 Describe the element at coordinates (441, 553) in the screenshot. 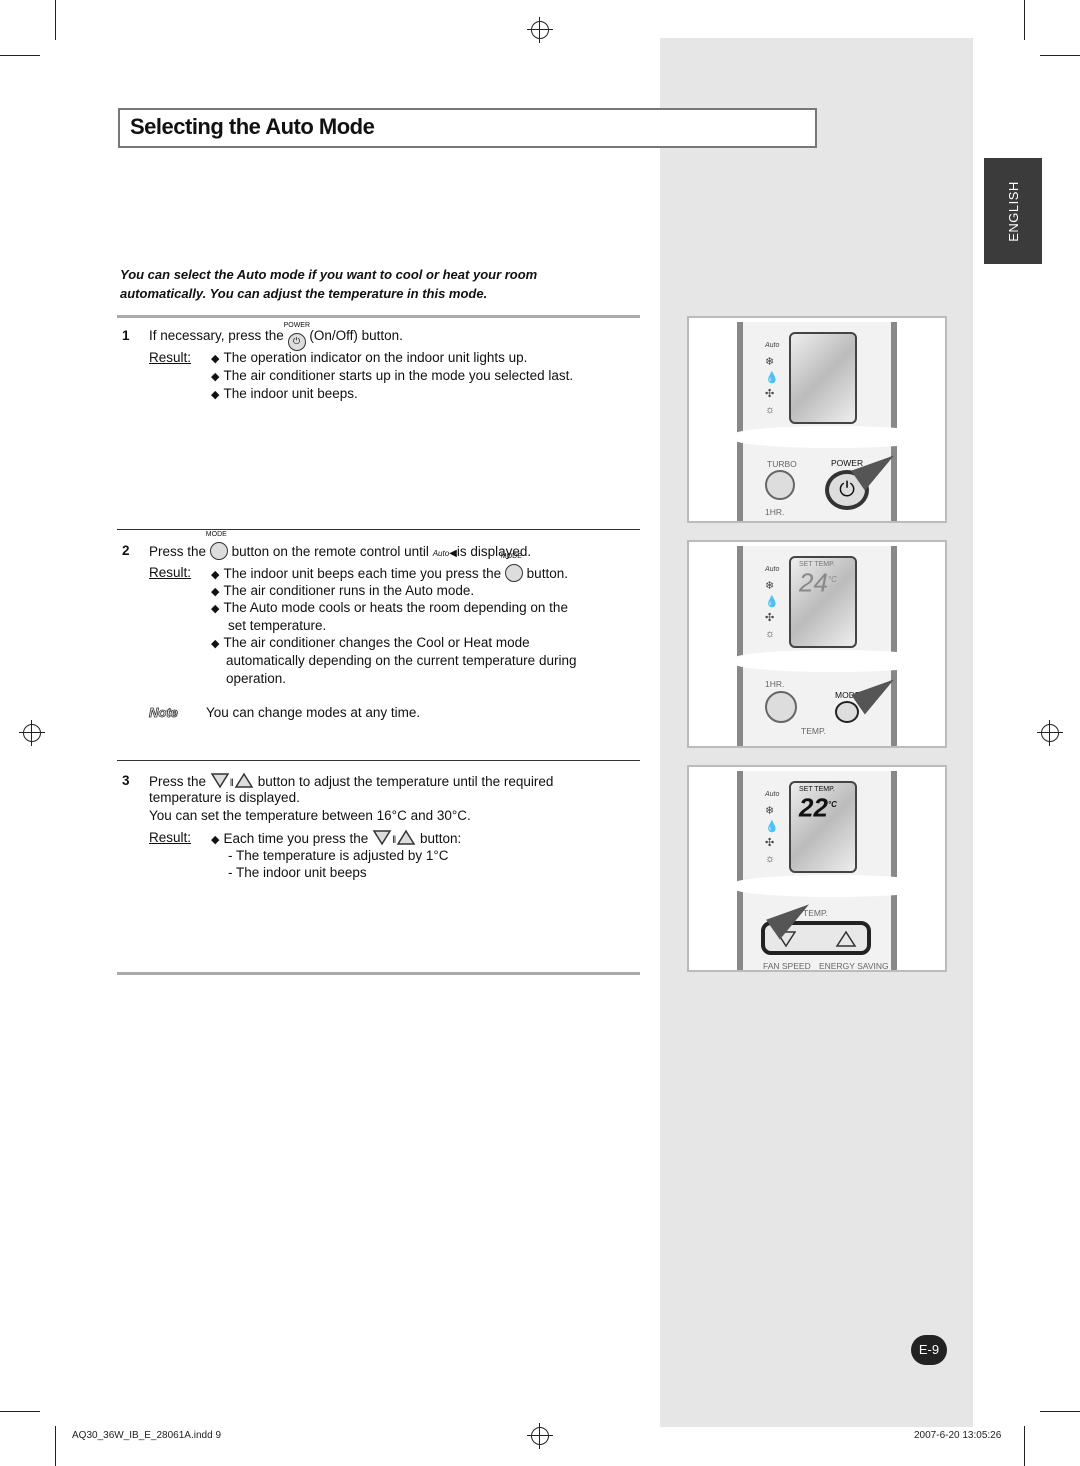

I see `auto-mode-icon: Auto` at that location.